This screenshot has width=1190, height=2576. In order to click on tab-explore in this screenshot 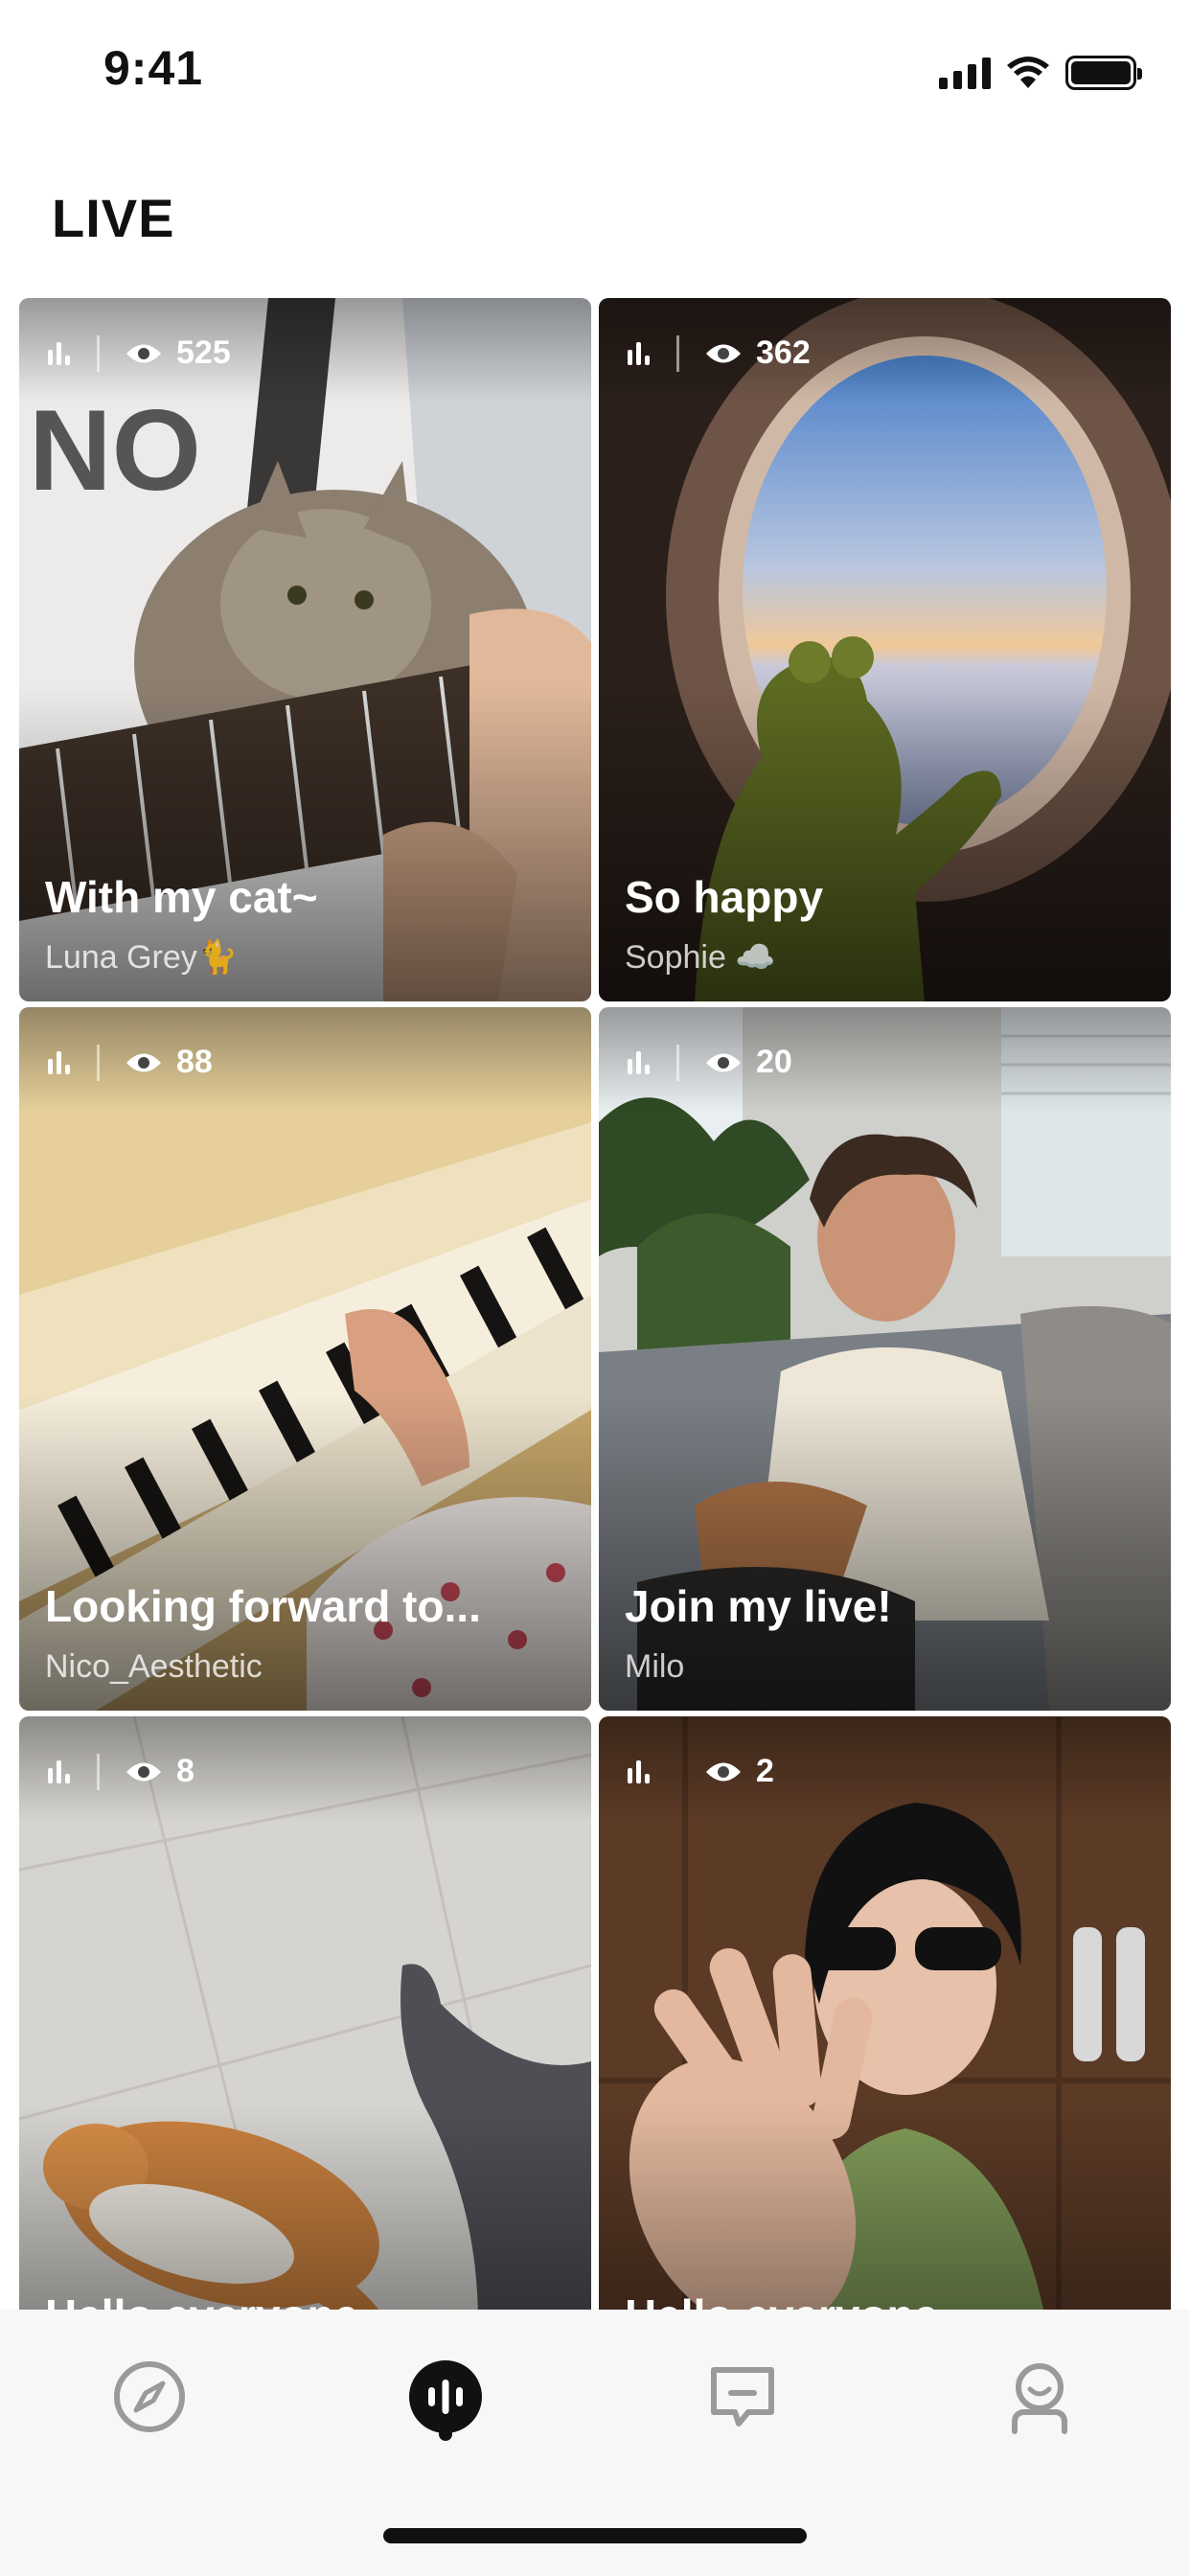, I will do `click(150, 2397)`.